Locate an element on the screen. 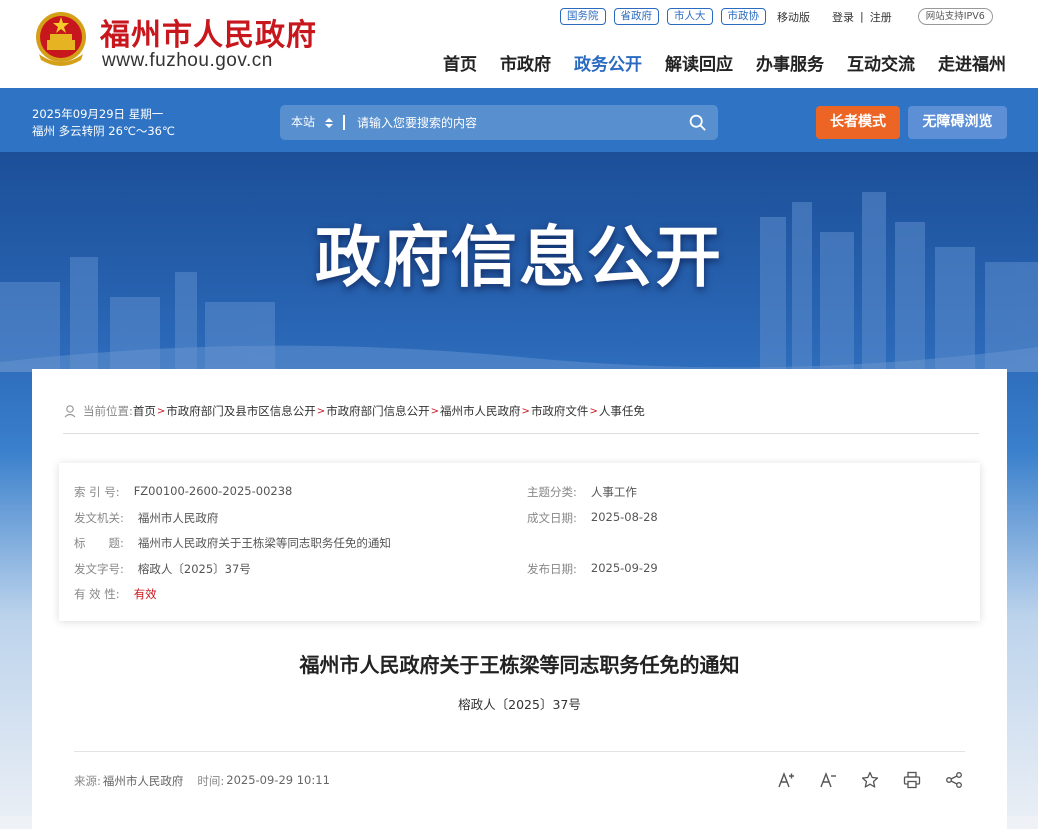  nav-gov-affairs: 政务公开 is located at coordinates (608, 62).